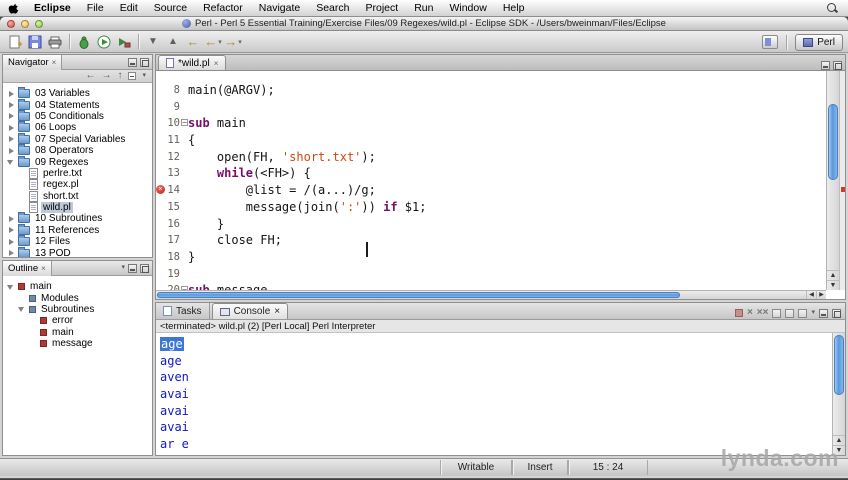  Describe the element at coordinates (77, 208) in the screenshot. I see `tree-item-wild-pl: wild.pl` at that location.